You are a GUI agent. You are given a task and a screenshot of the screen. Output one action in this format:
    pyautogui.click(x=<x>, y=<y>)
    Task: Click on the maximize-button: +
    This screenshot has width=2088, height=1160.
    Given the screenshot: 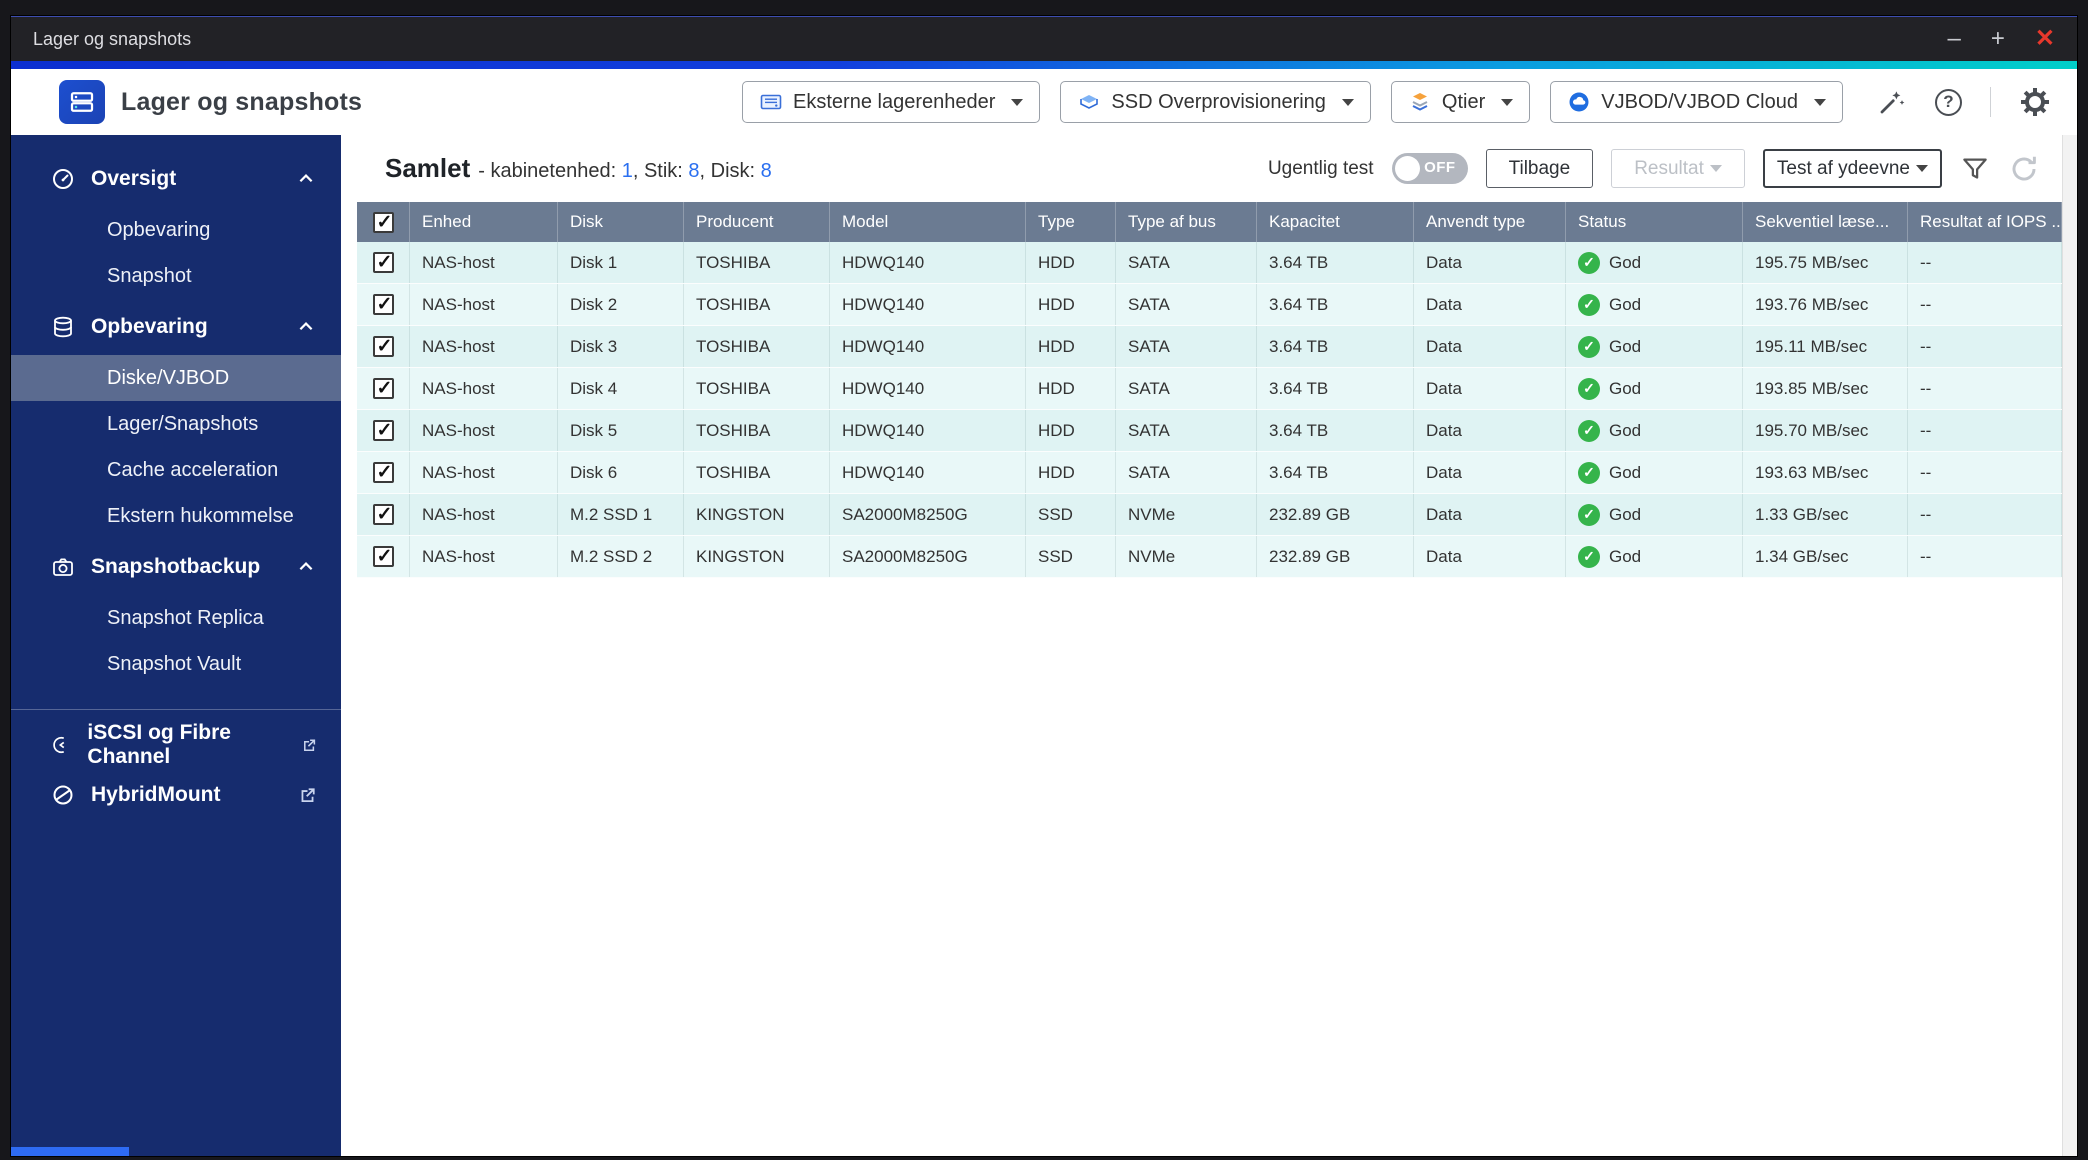 What is the action you would take?
    pyautogui.click(x=1998, y=39)
    